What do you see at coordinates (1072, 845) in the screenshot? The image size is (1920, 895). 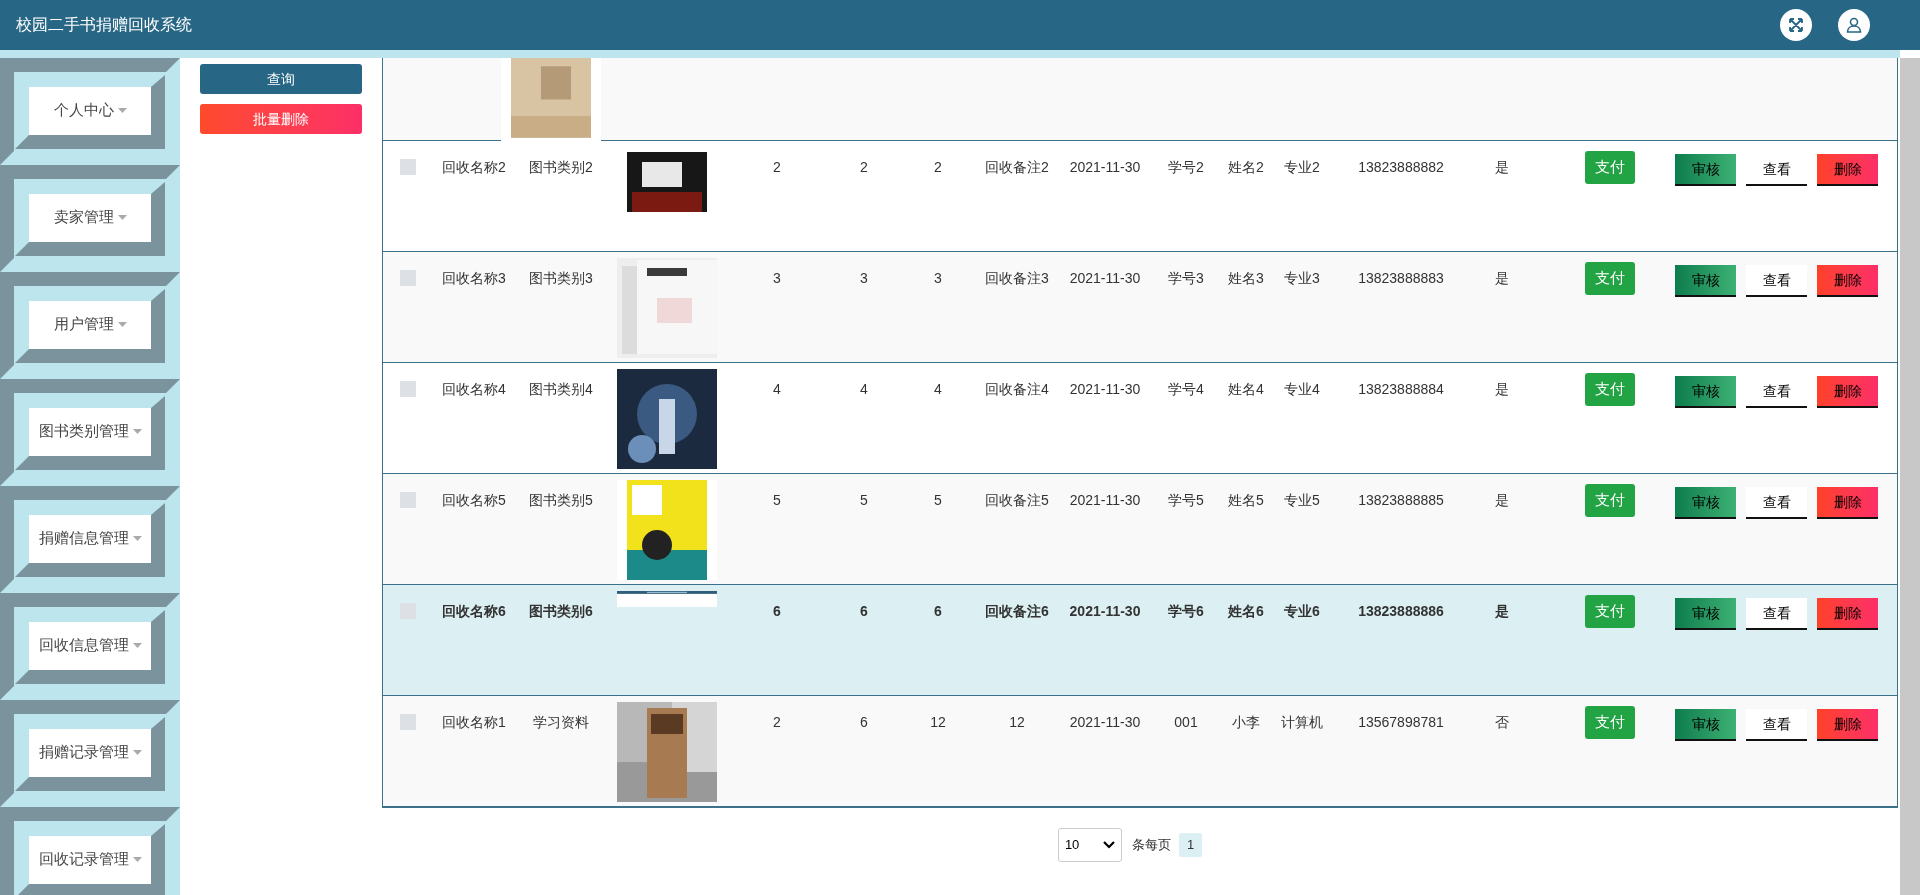 I see `select-value: 10` at bounding box center [1072, 845].